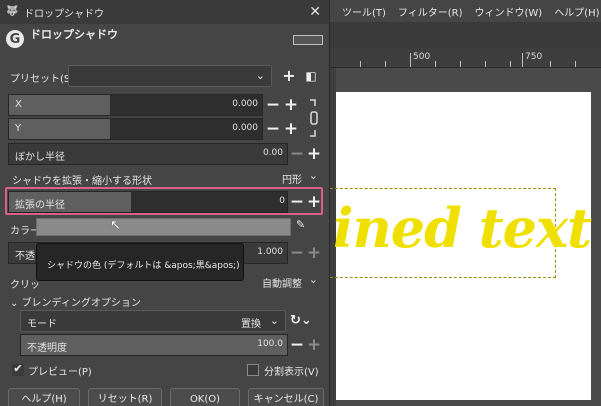 This screenshot has width=601, height=406. What do you see at coordinates (430, 11) in the screenshot?
I see `menu-filters: フィルター(R)` at bounding box center [430, 11].